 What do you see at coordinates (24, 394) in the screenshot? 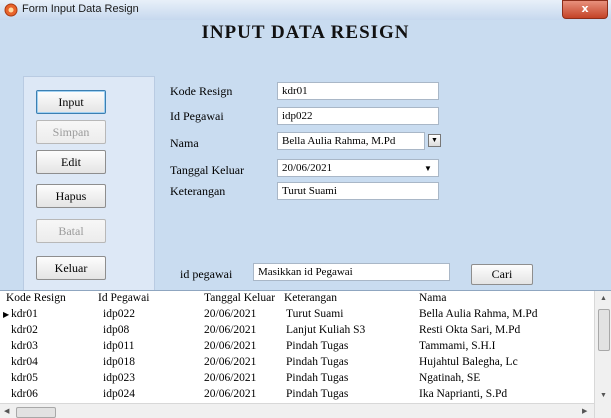
I see `cell-kode-resign: kdr06` at bounding box center [24, 394].